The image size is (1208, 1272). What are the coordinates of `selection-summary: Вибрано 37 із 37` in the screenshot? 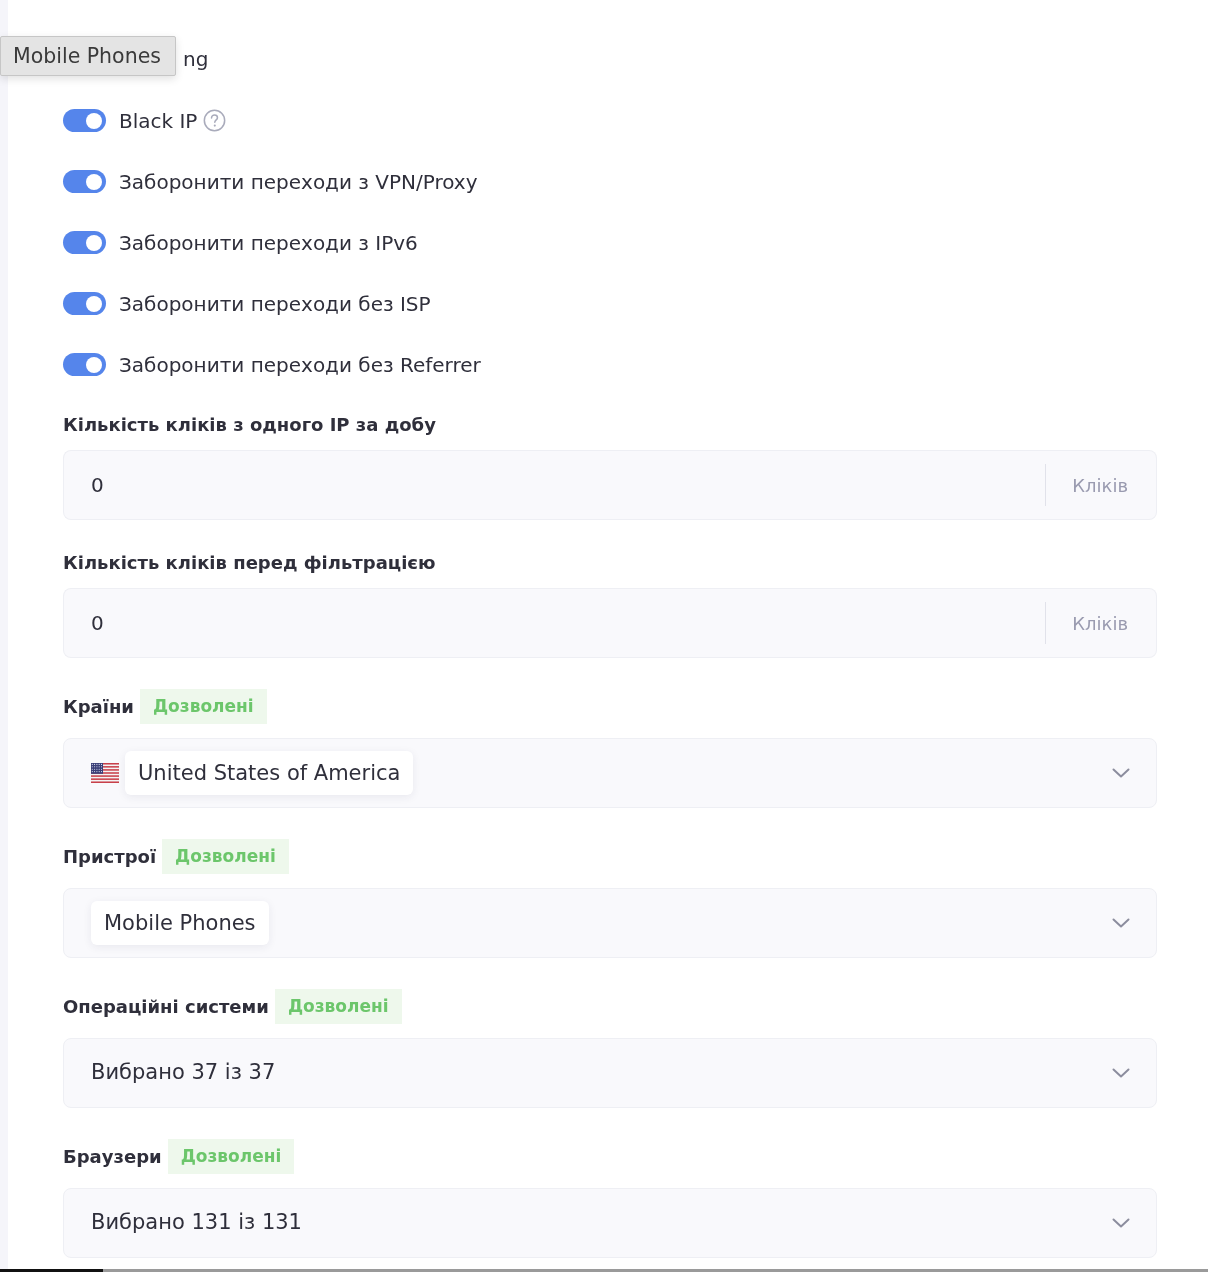 It's located at (184, 1073).